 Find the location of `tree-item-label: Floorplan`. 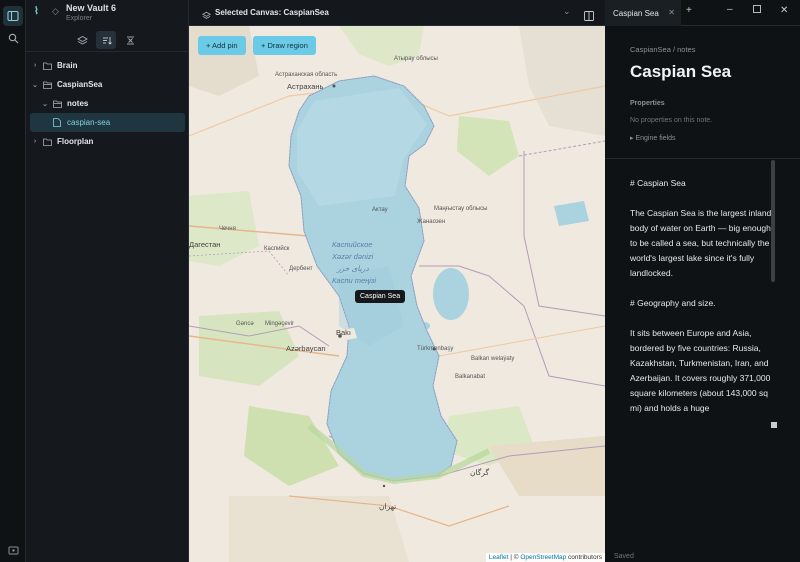

tree-item-label: Floorplan is located at coordinates (75, 141).